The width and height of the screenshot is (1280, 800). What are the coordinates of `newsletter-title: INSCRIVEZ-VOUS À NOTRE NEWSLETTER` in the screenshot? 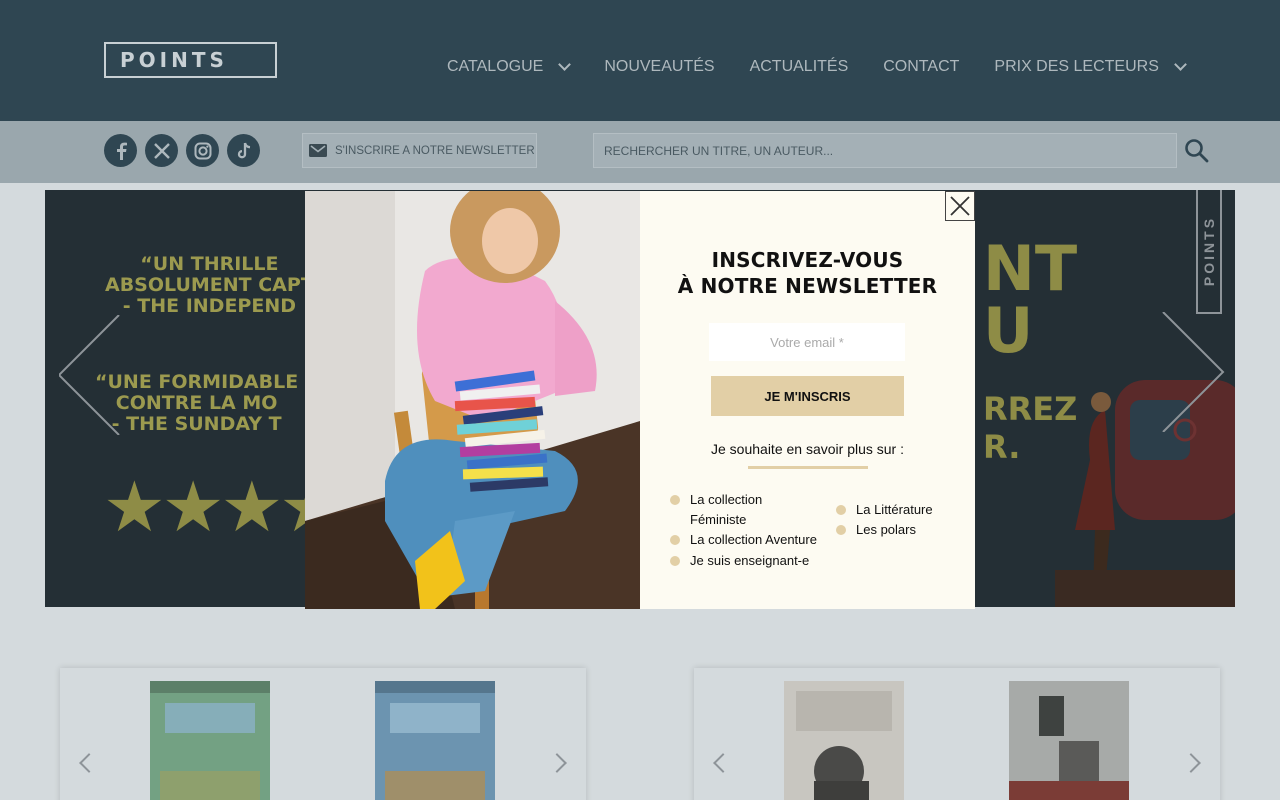 It's located at (807, 273).